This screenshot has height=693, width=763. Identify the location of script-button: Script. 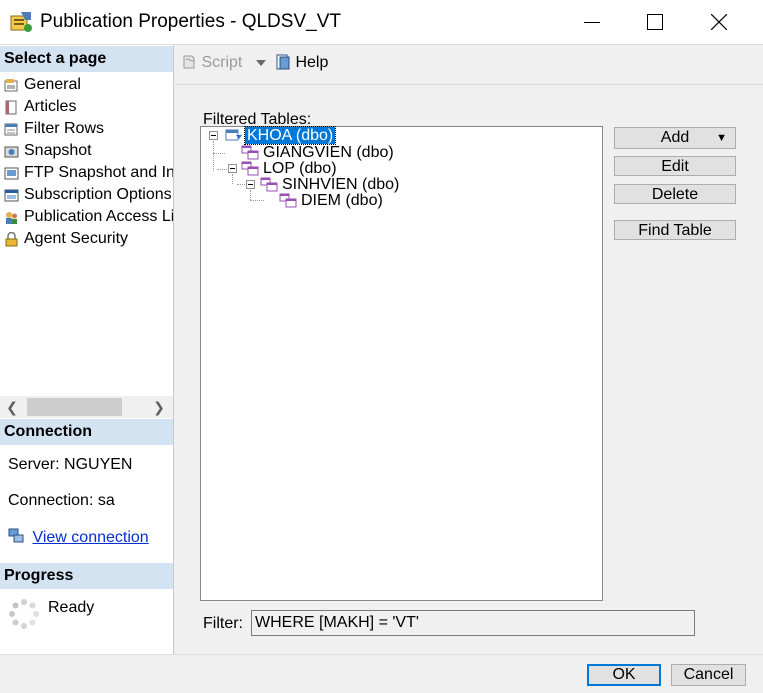
(211, 63).